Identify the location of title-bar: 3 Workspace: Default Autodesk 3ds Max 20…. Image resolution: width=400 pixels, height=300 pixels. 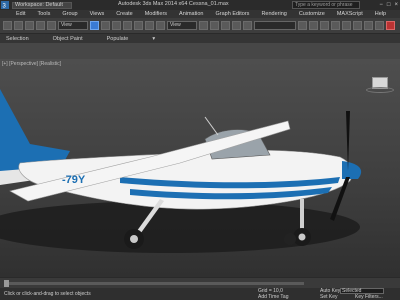
(200, 5).